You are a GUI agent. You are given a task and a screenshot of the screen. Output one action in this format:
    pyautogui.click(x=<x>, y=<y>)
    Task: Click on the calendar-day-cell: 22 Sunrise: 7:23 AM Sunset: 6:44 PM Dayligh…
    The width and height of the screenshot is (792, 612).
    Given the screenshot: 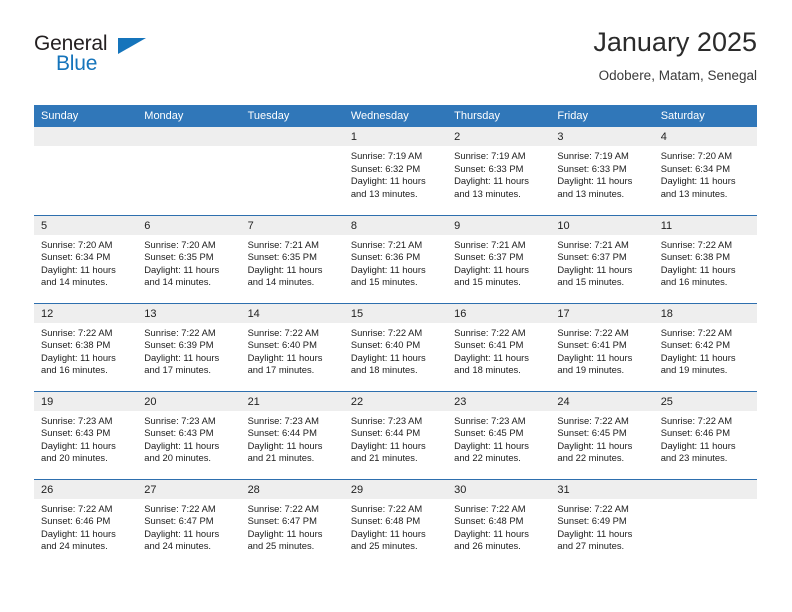 What is the action you would take?
    pyautogui.click(x=395, y=434)
    